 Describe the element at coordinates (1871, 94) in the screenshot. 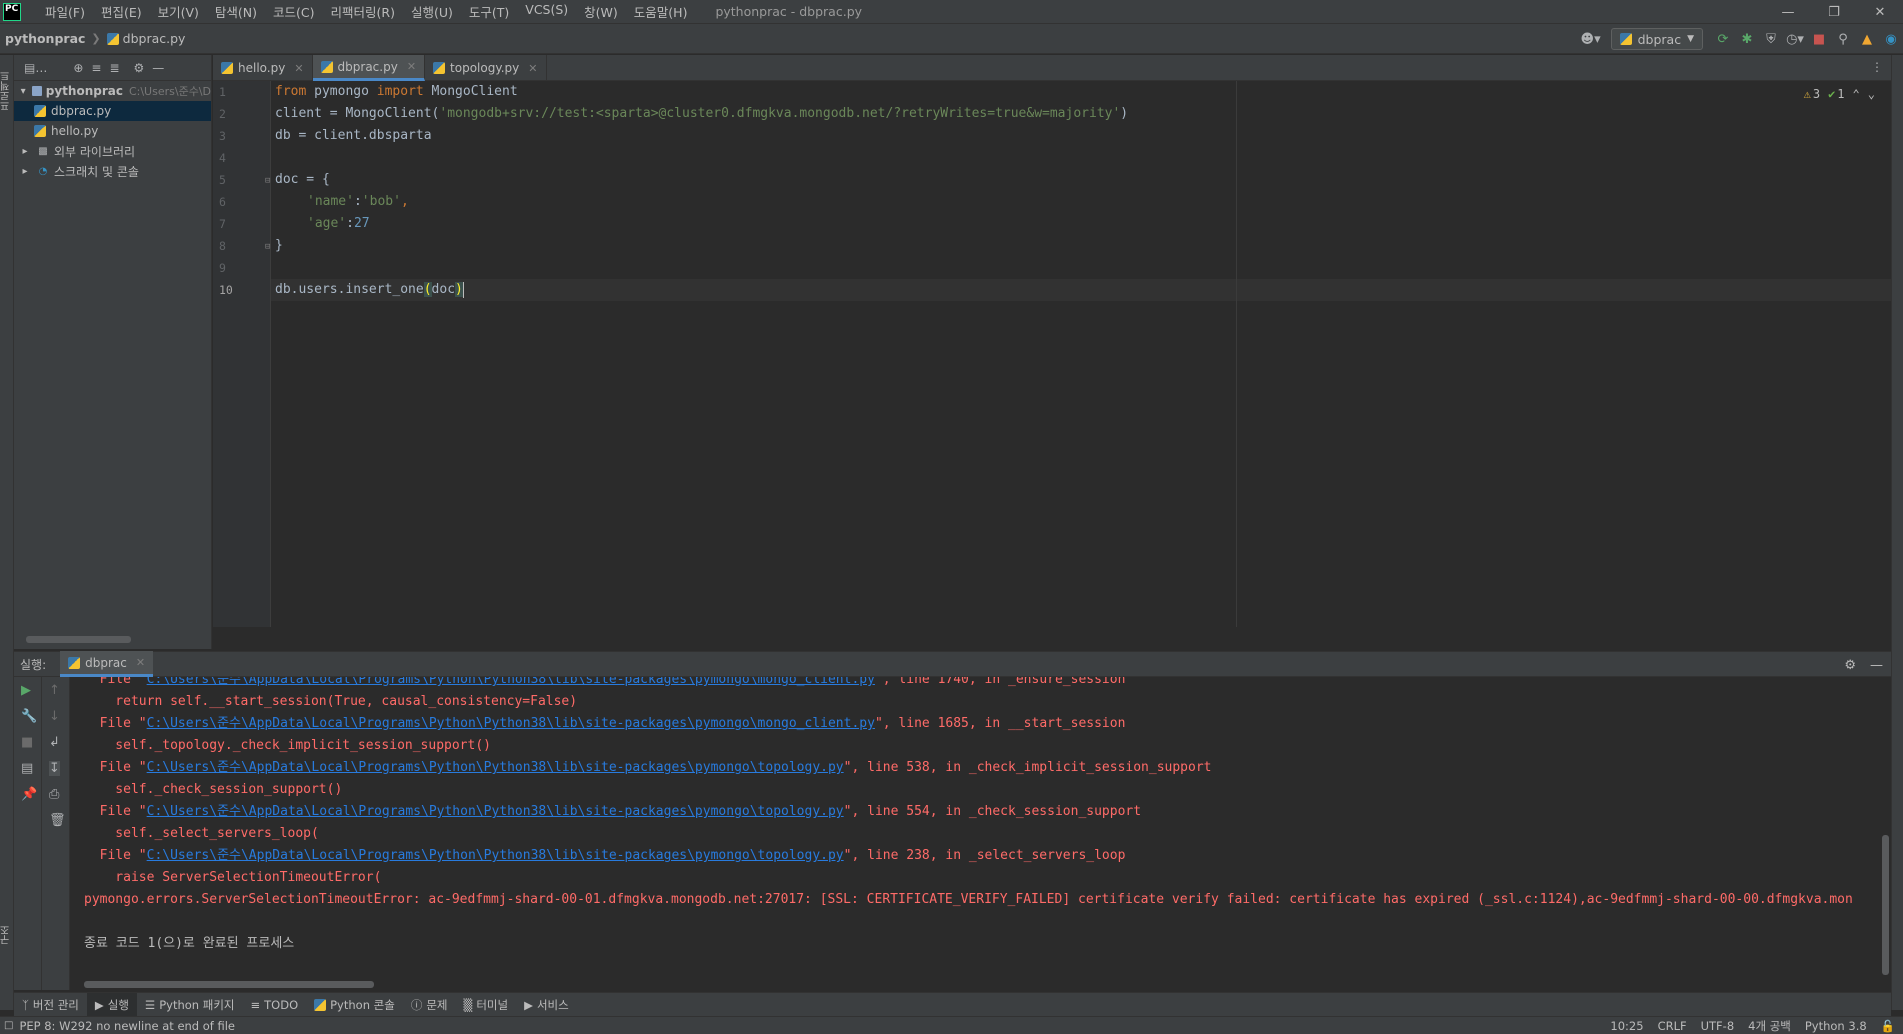

I see `chevron-down-icon: ⌄` at that location.